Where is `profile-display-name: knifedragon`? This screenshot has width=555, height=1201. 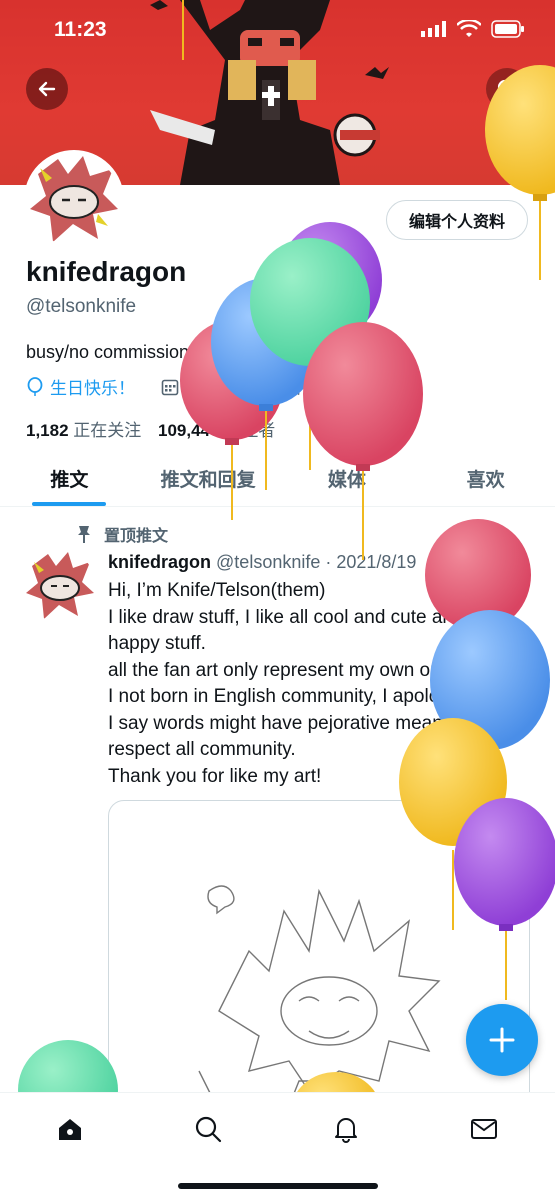
profile-display-name: knifedragon is located at coordinates (106, 271).